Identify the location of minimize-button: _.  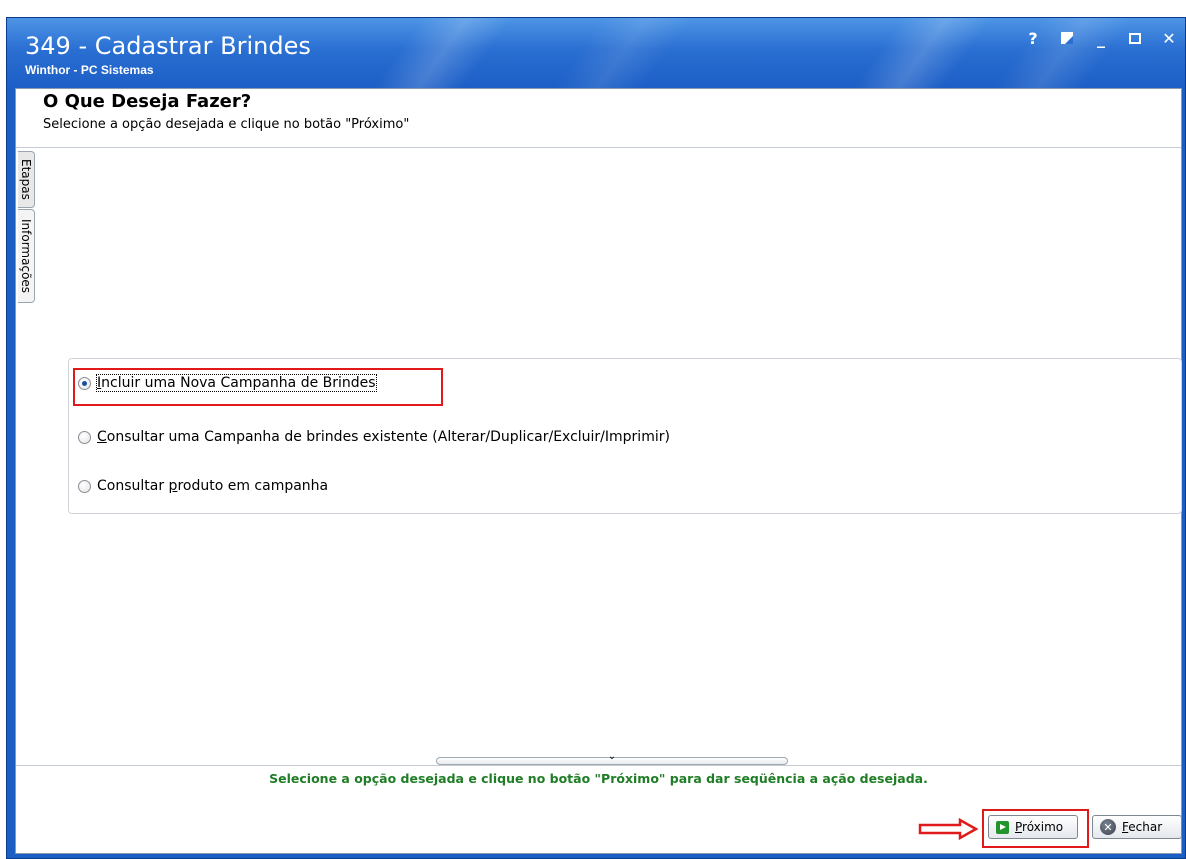
(1101, 38).